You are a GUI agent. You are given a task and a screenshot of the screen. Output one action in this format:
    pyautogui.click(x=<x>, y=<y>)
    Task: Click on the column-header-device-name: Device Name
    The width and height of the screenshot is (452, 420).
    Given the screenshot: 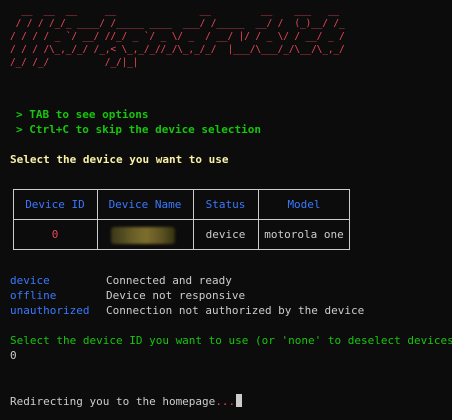 What is the action you would take?
    pyautogui.click(x=145, y=204)
    